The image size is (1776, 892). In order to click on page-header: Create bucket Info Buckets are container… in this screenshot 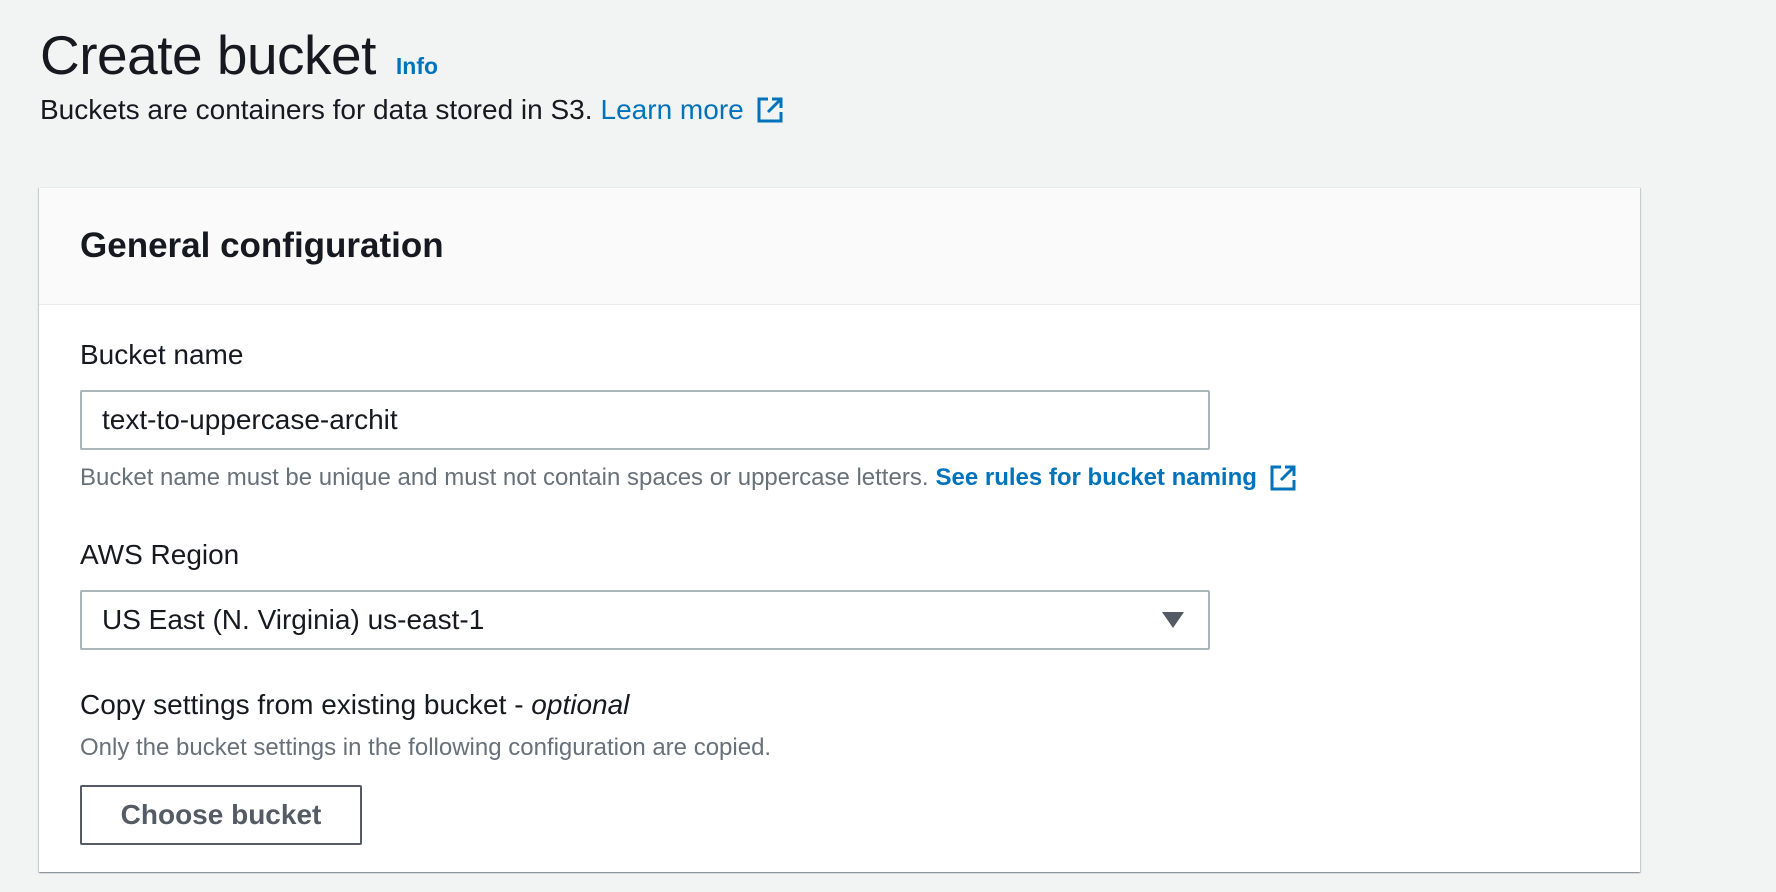, I will do `click(412, 74)`.